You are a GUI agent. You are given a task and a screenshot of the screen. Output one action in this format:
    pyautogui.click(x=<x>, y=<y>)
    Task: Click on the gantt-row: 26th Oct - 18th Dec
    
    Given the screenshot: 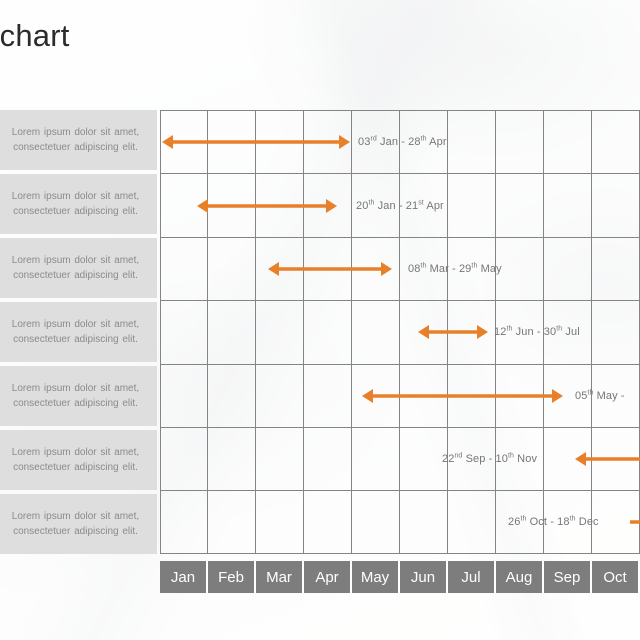 What is the action you would take?
    pyautogui.click(x=400, y=522)
    